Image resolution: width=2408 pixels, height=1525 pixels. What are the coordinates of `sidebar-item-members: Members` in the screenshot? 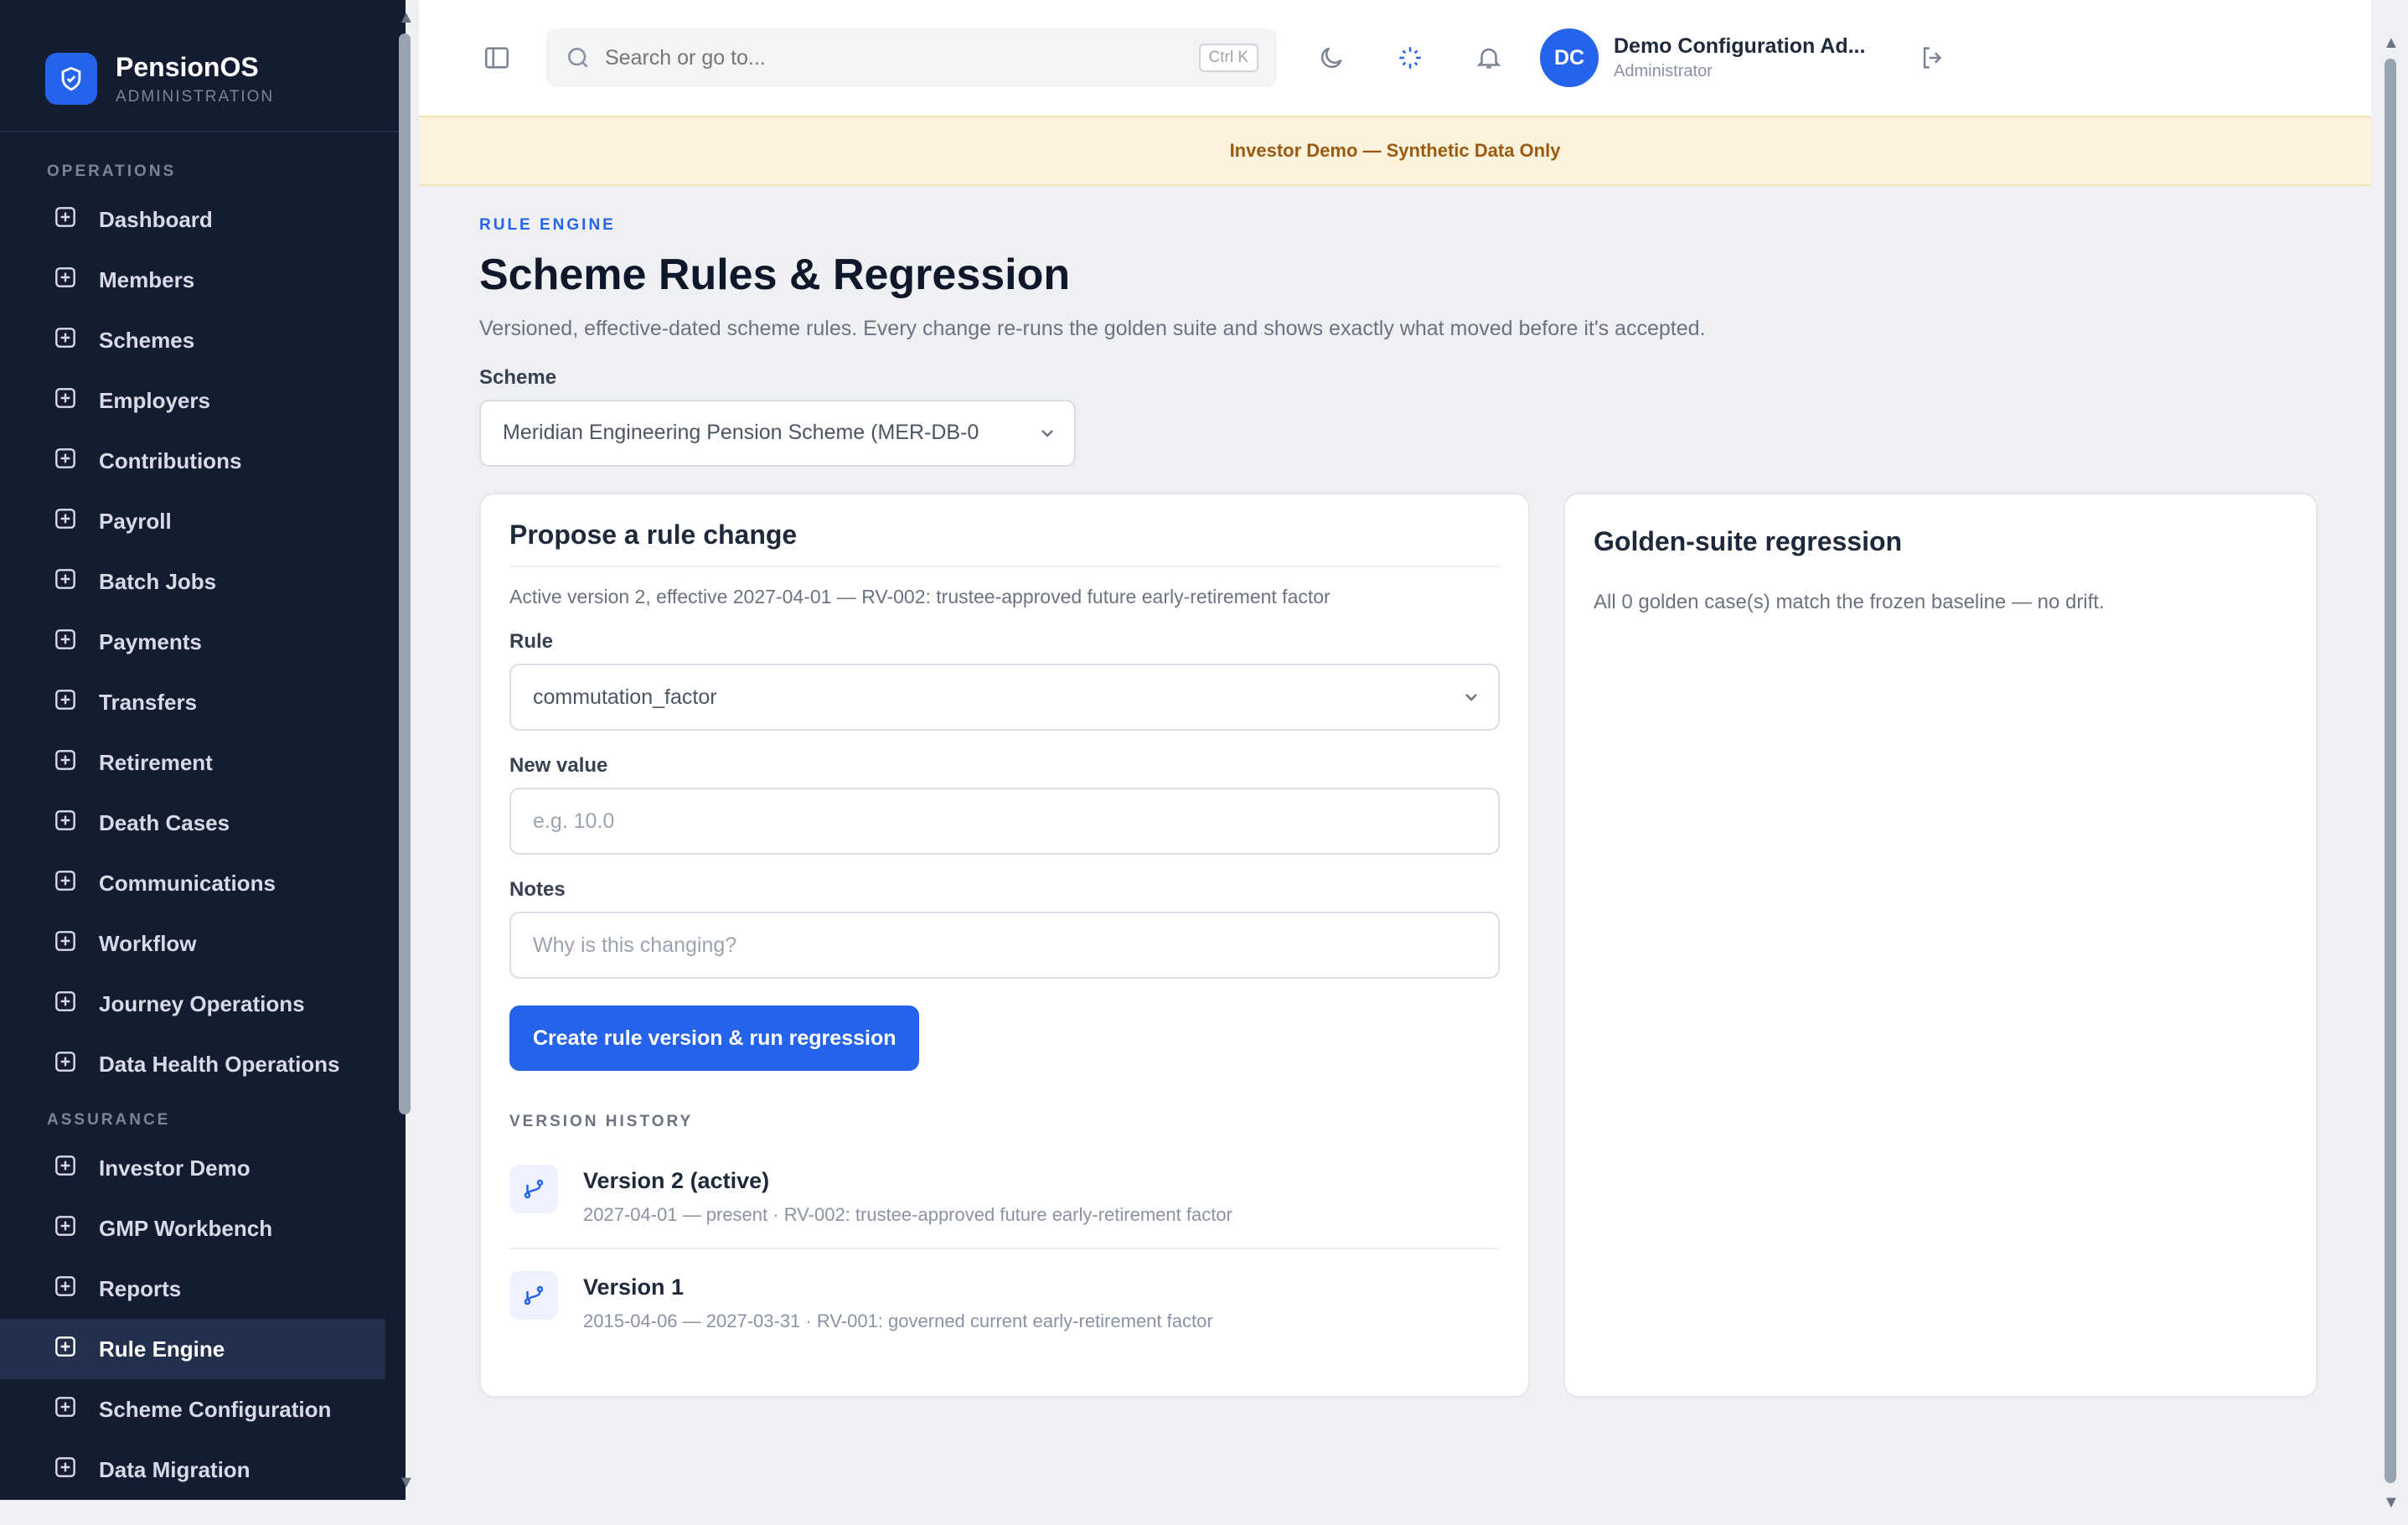 It's located at (203, 280).